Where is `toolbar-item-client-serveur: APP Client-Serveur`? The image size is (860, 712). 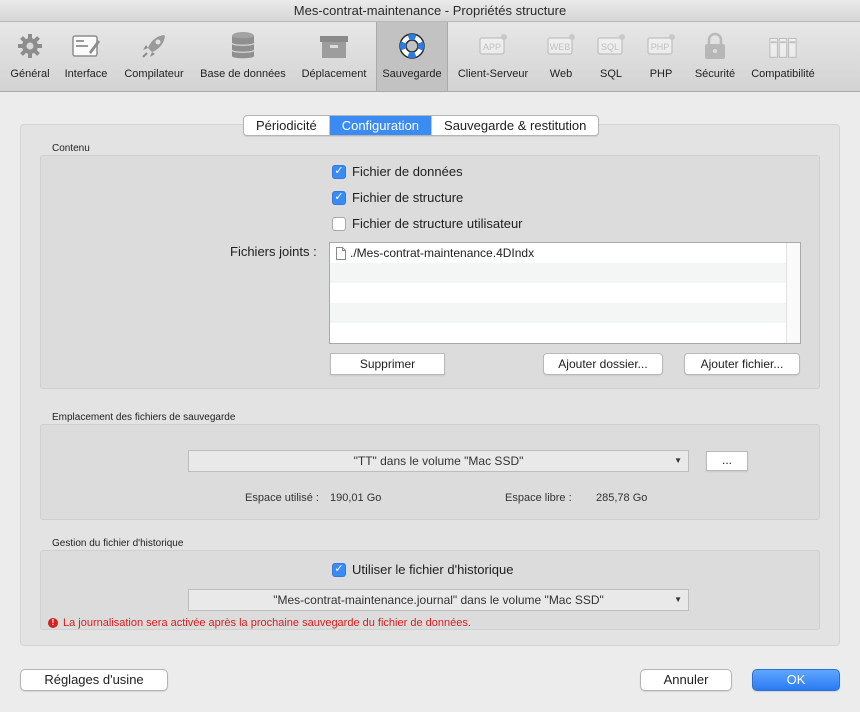
toolbar-item-client-serveur: APP Client-Serveur is located at coordinates (493, 56).